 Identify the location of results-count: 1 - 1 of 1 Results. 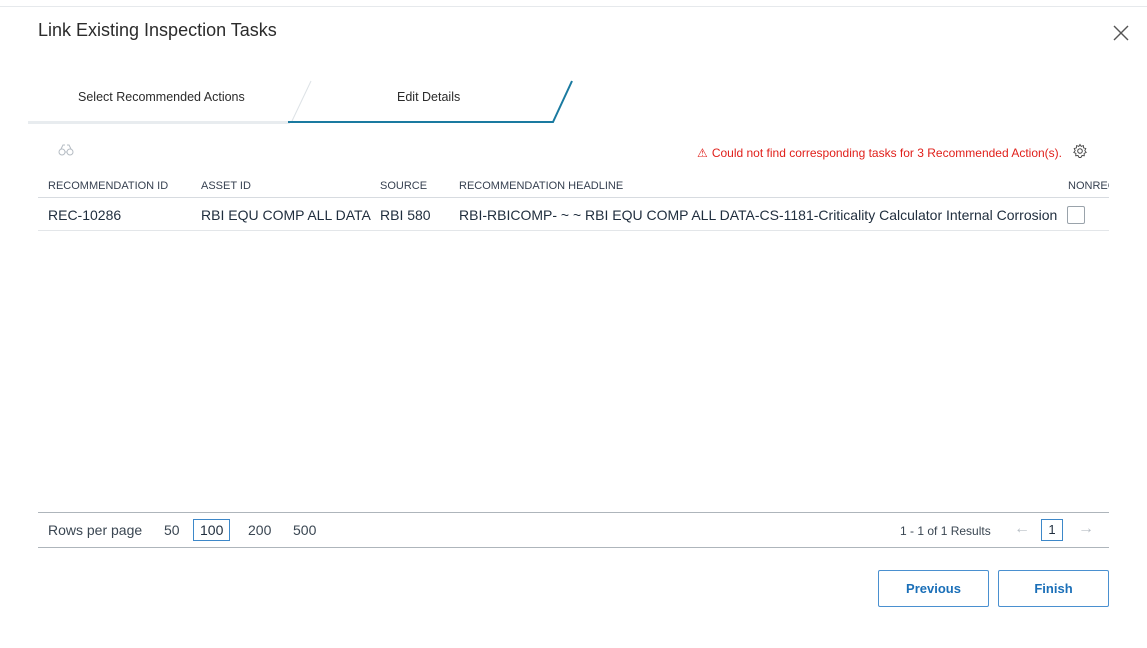
(945, 531).